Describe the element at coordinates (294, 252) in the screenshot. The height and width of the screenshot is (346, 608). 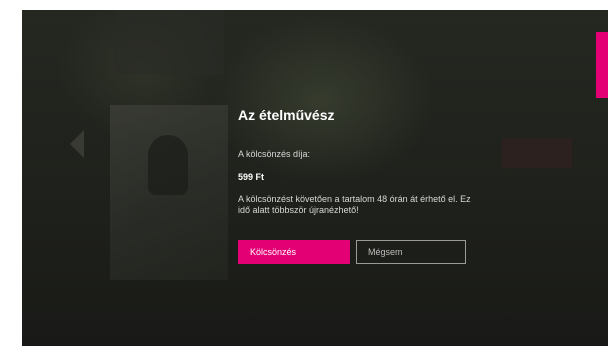
I see `rent-button: Kölcsönzés` at that location.